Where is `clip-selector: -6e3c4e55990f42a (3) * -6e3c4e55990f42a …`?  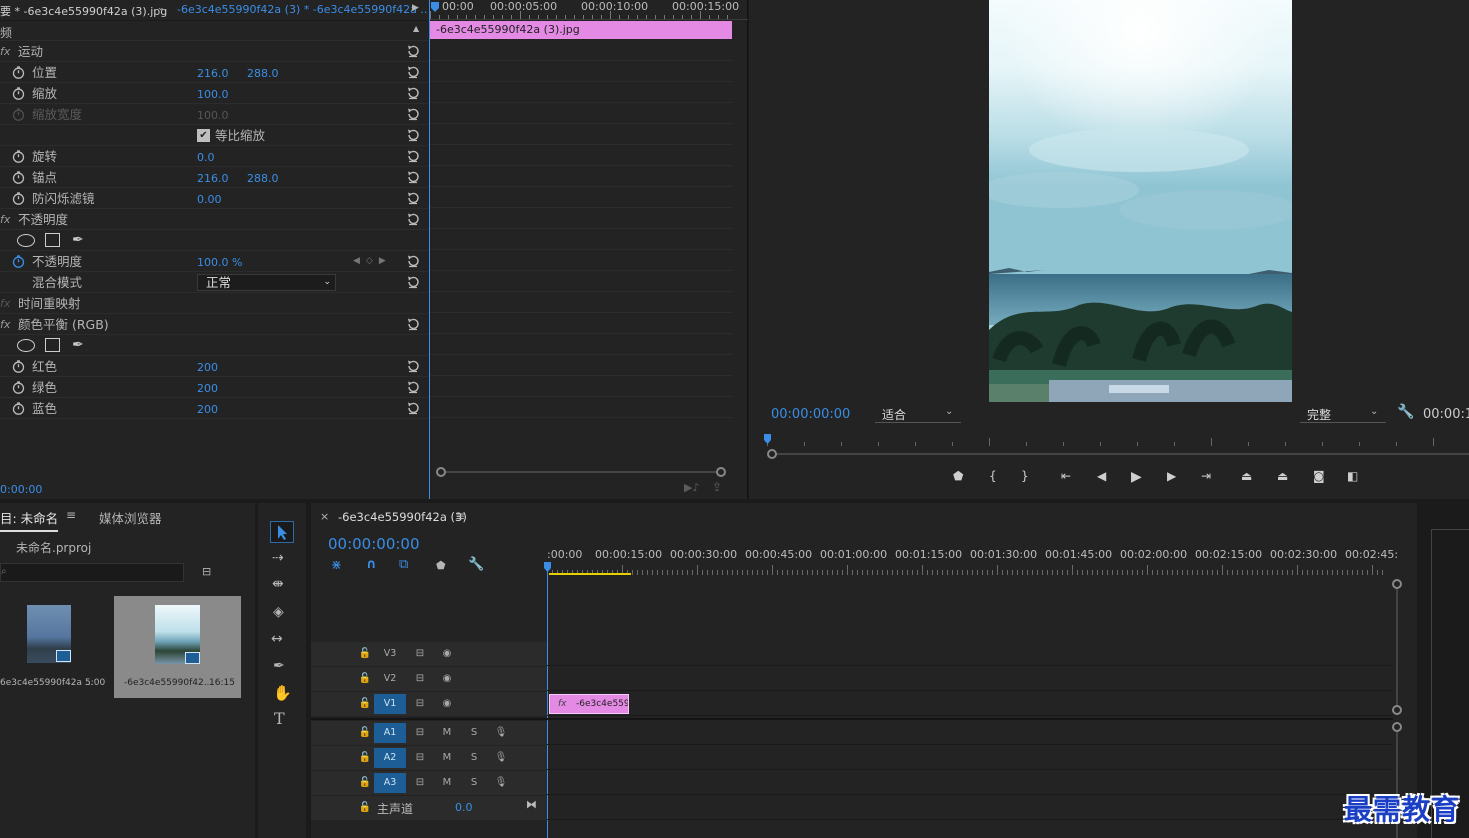
clip-selector: -6e3c4e55990f42a (3) * -6e3c4e55990f42a … is located at coordinates (302, 9).